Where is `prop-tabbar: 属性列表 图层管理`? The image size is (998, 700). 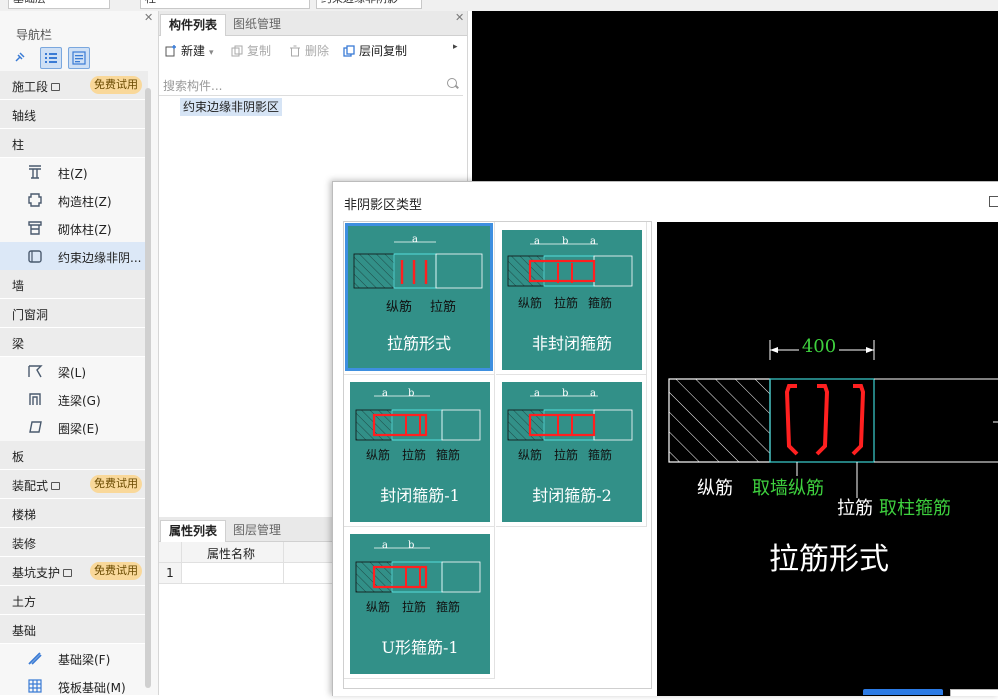
prop-tabbar: 属性列表 图层管理 is located at coordinates (245, 529).